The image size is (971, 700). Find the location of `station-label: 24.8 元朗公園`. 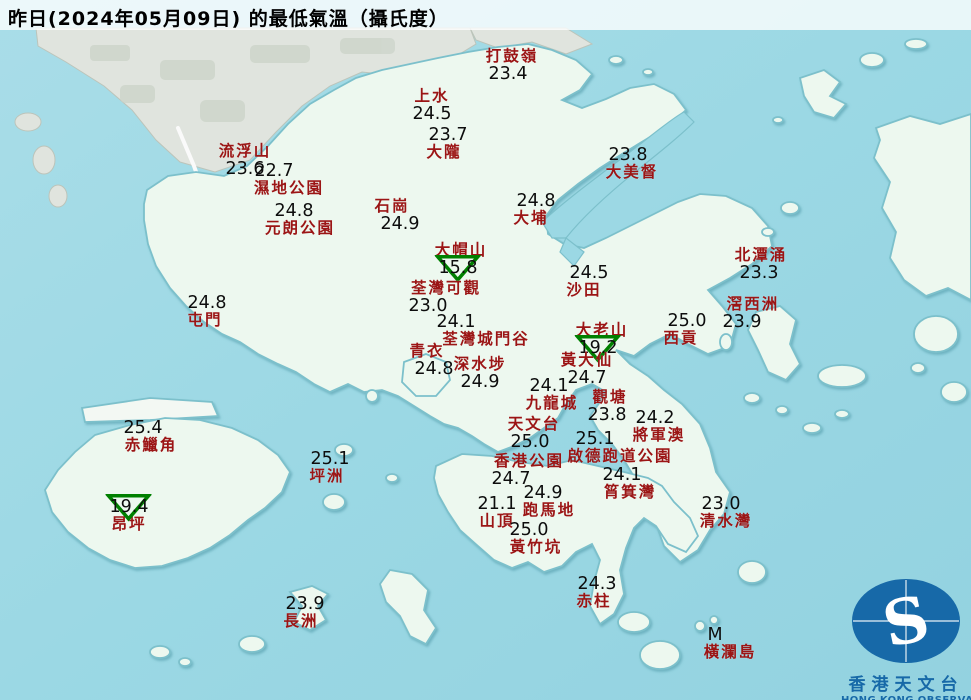

station-label: 24.8 元朗公園 is located at coordinates (300, 219).